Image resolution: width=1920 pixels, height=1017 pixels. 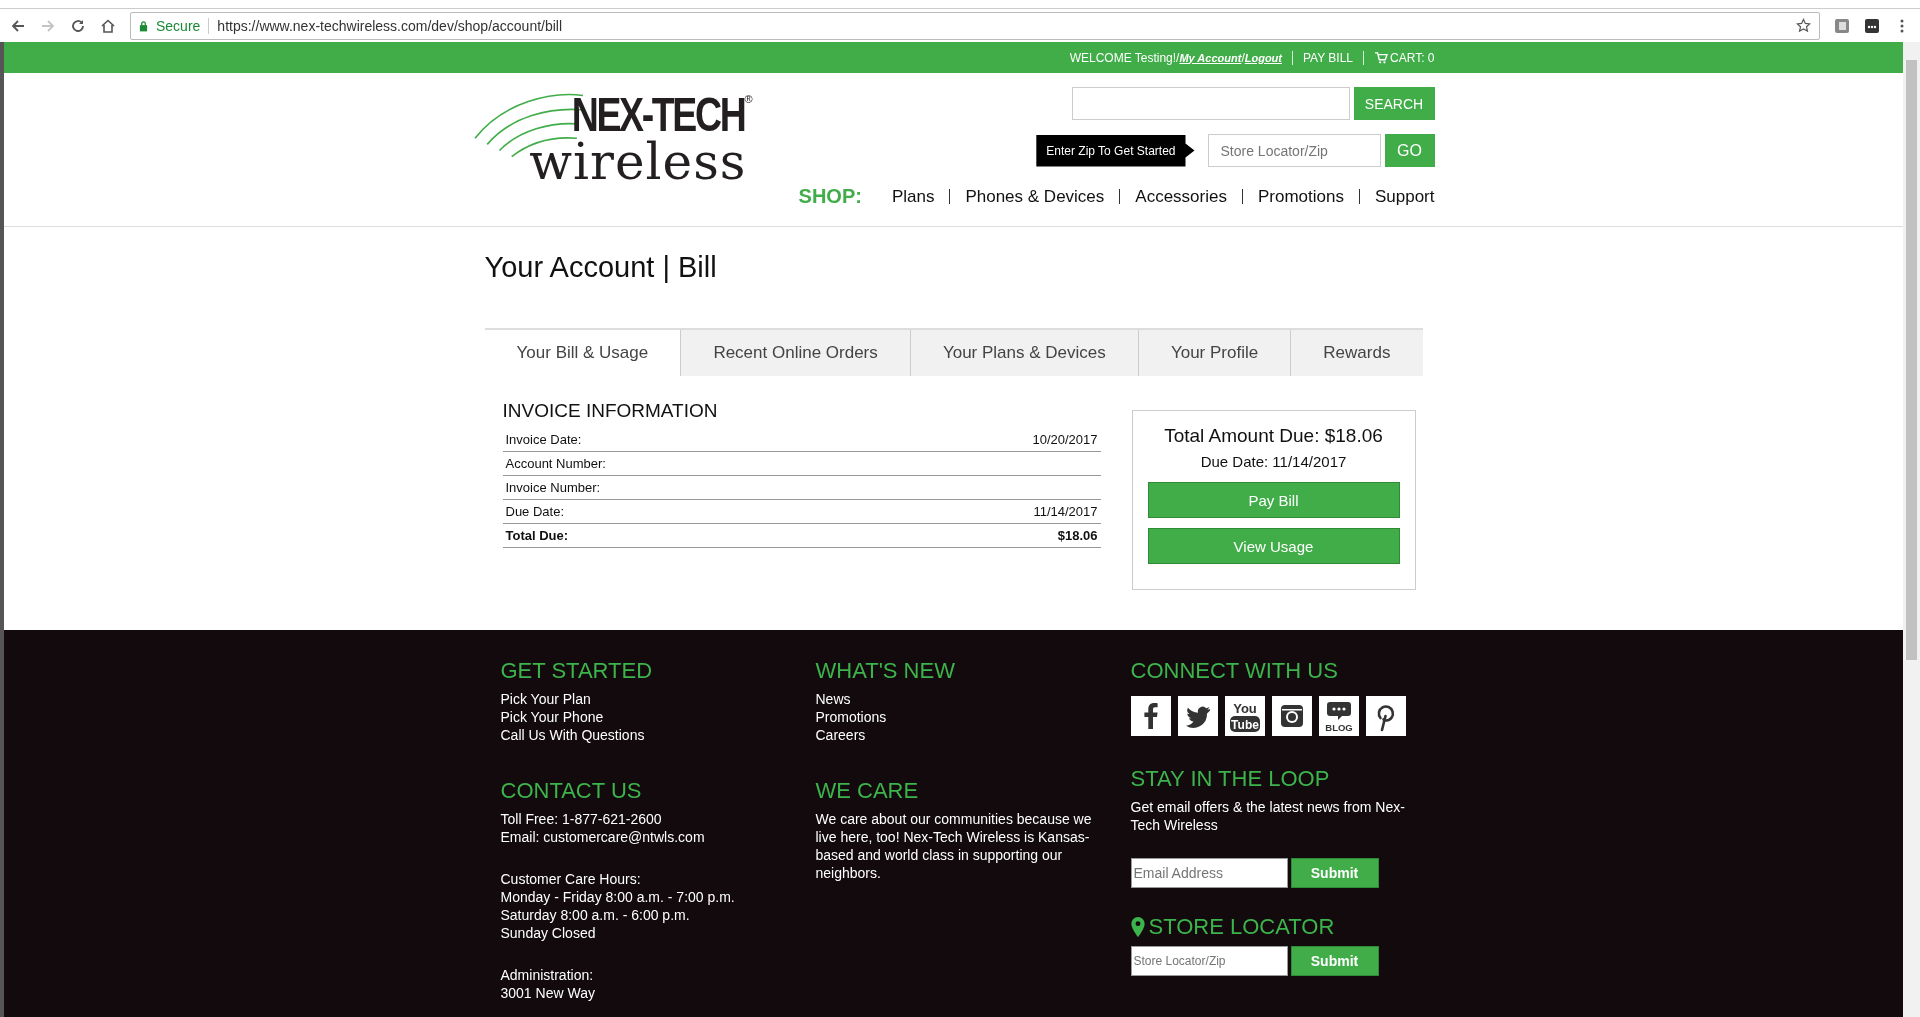 I want to click on we-care-text: We care about our communities because we live here, too! Nex-Tech Wireless is Kansas-based and world class in supporting our neighbors., so click(x=954, y=846).